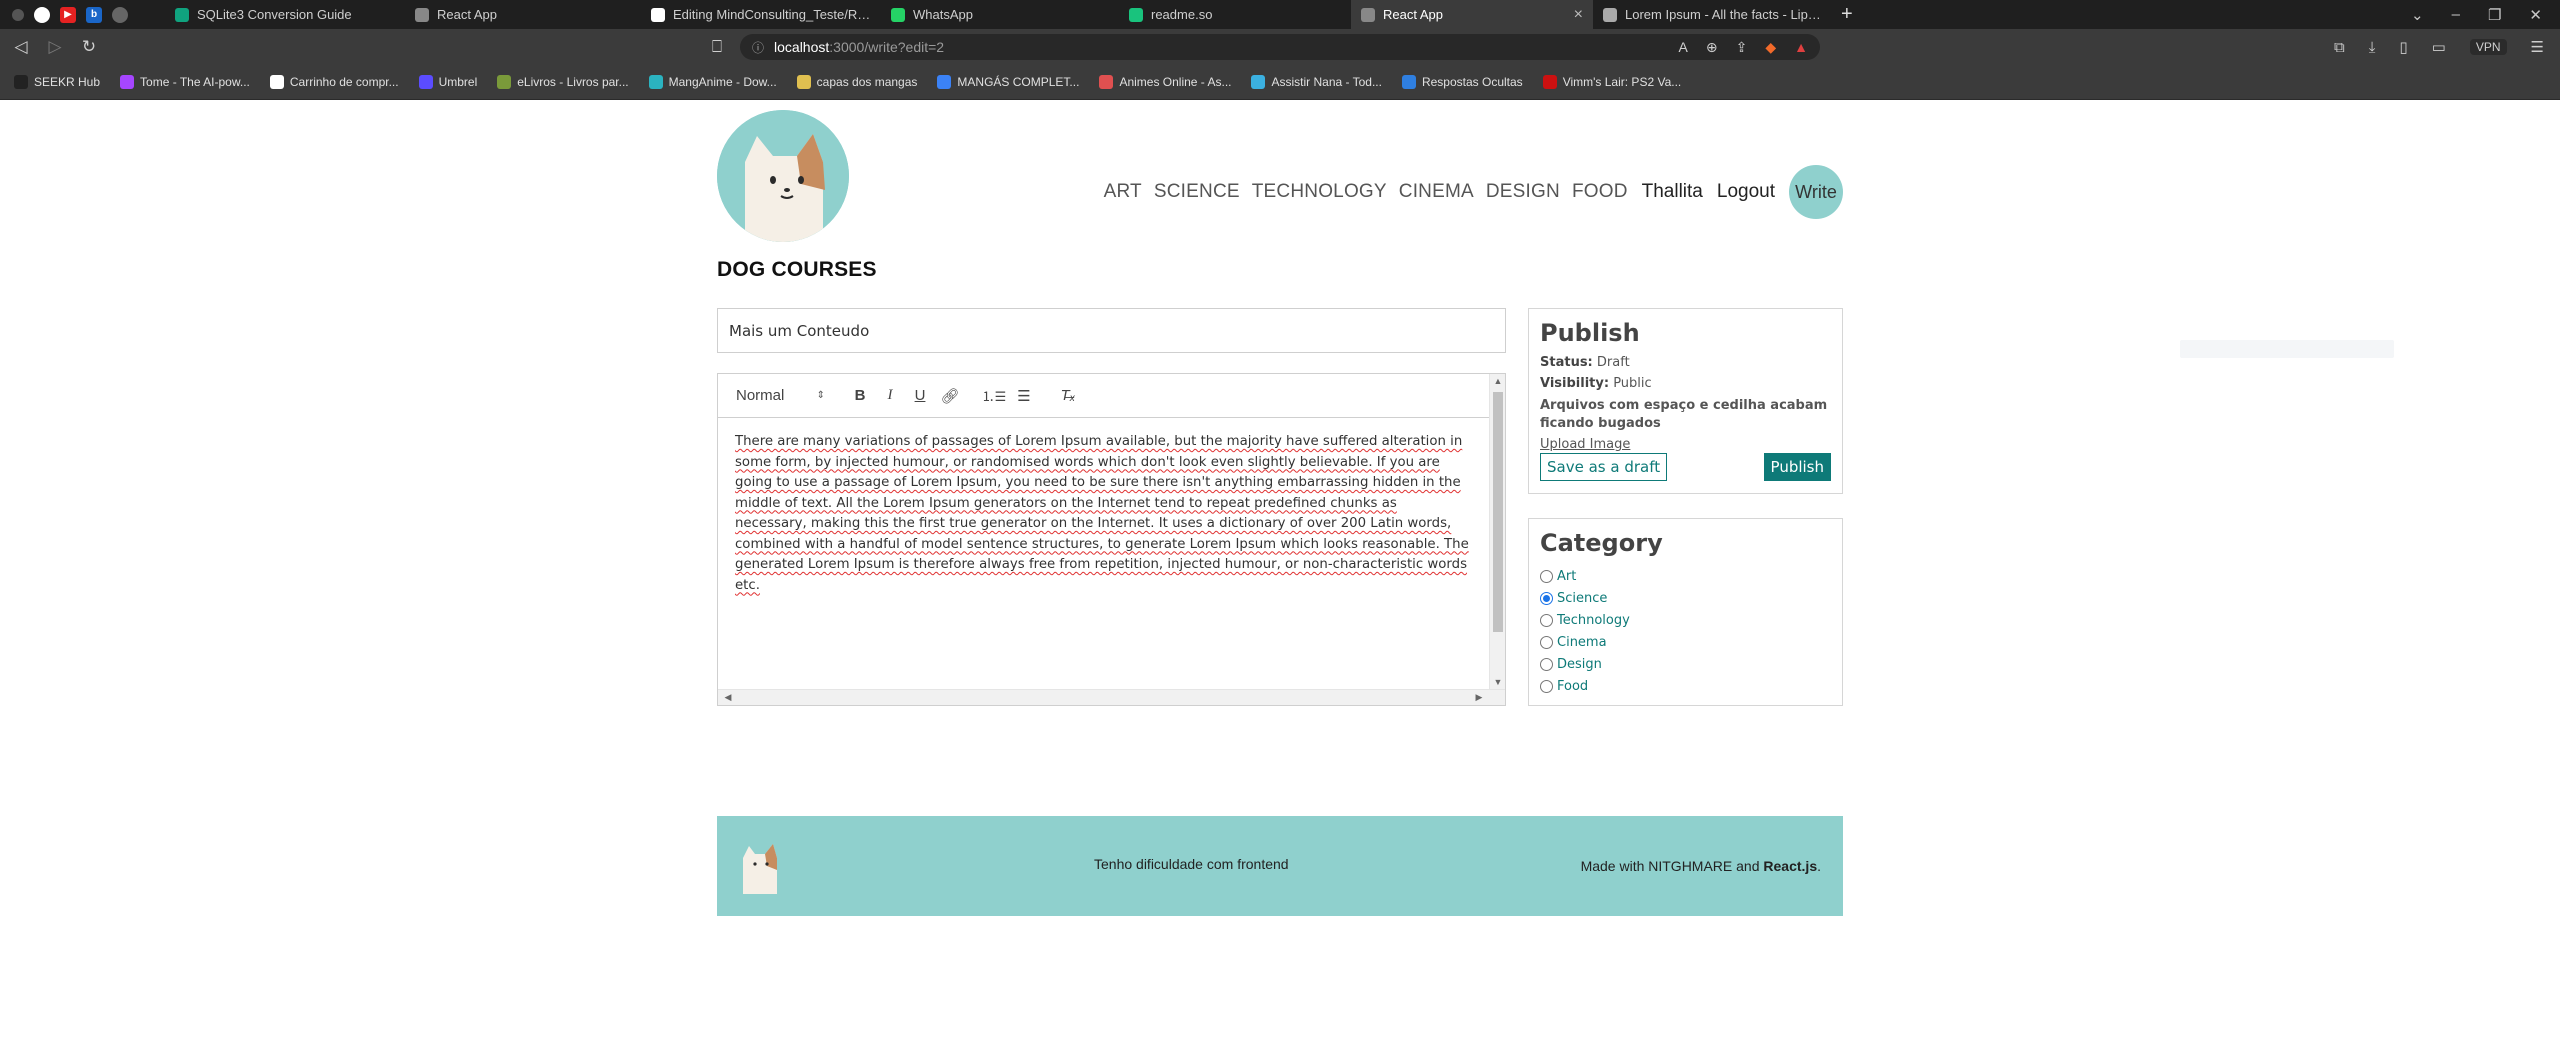 Image resolution: width=2560 pixels, height=1040 pixels. Describe the element at coordinates (920, 396) in the screenshot. I see `underline-icon: U` at that location.